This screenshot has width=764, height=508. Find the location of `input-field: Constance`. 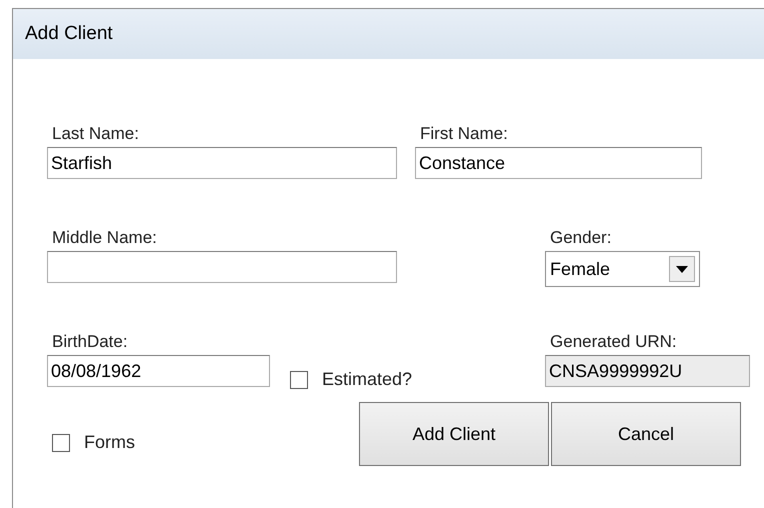

input-field: Constance is located at coordinates (558, 163).